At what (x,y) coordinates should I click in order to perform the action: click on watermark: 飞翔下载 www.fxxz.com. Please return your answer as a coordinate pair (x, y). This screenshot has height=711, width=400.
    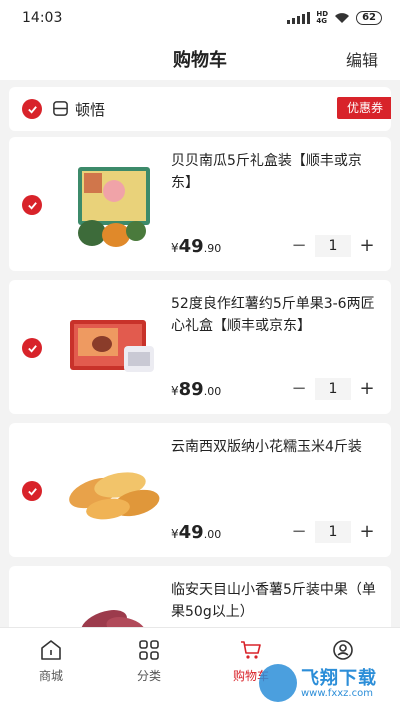
    Looking at the image, I should click on (326, 685).